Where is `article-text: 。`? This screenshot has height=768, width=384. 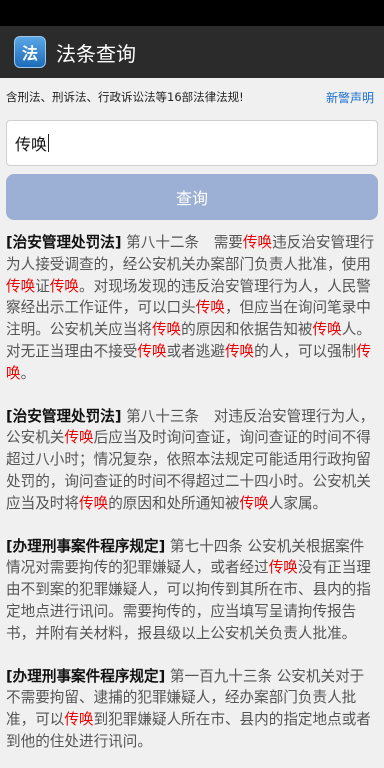
article-text: 。 is located at coordinates (28, 373).